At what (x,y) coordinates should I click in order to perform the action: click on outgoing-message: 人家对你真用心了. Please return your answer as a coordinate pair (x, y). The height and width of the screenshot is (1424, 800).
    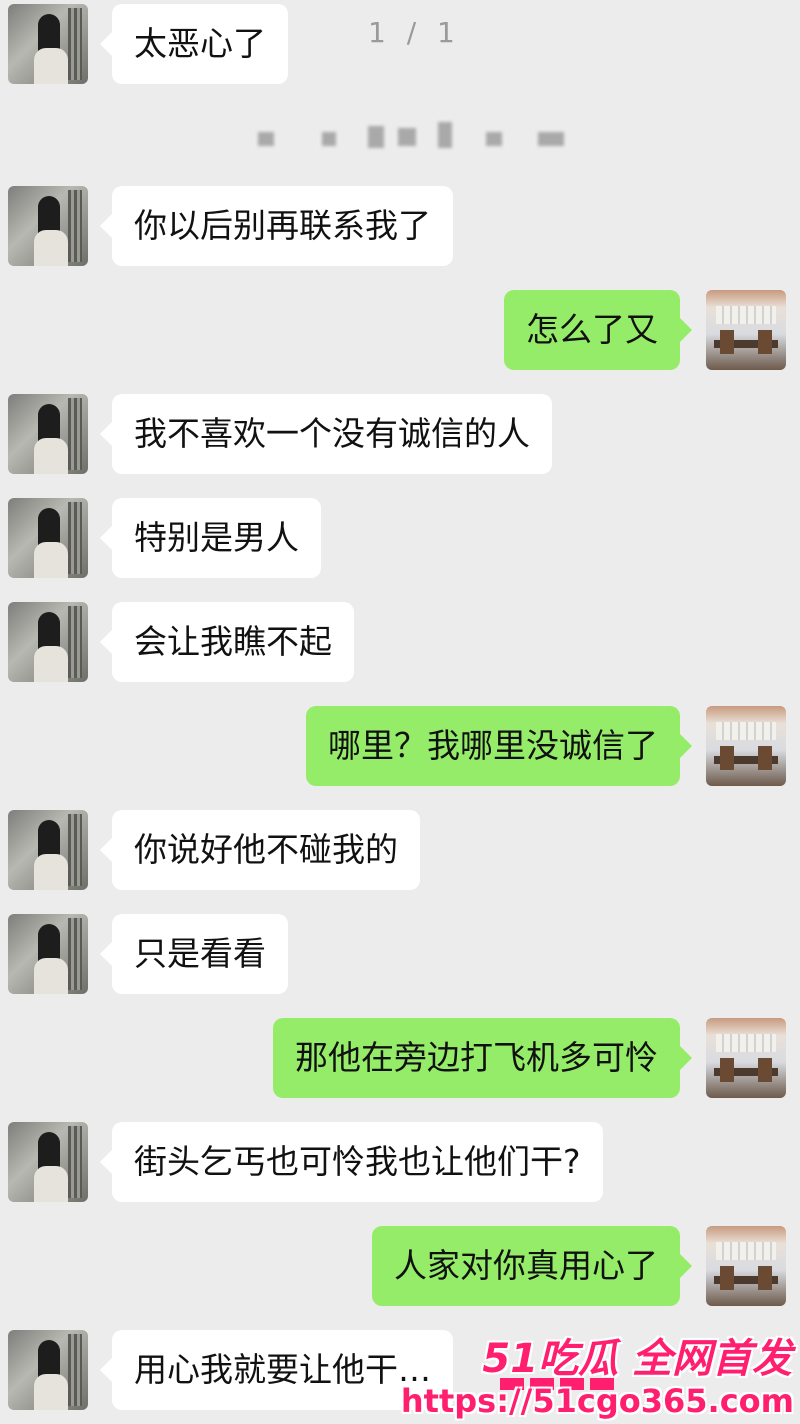
    Looking at the image, I should click on (532, 1266).